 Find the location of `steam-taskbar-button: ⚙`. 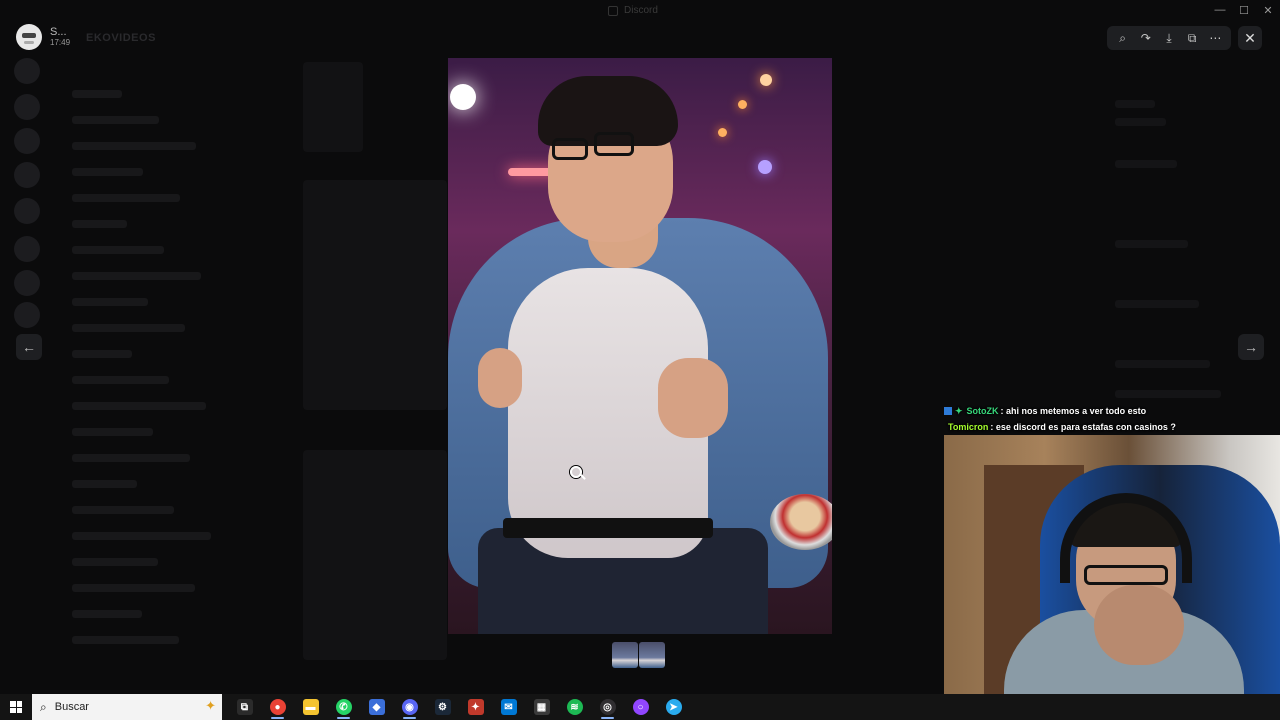

steam-taskbar-button: ⚙ is located at coordinates (442, 707).